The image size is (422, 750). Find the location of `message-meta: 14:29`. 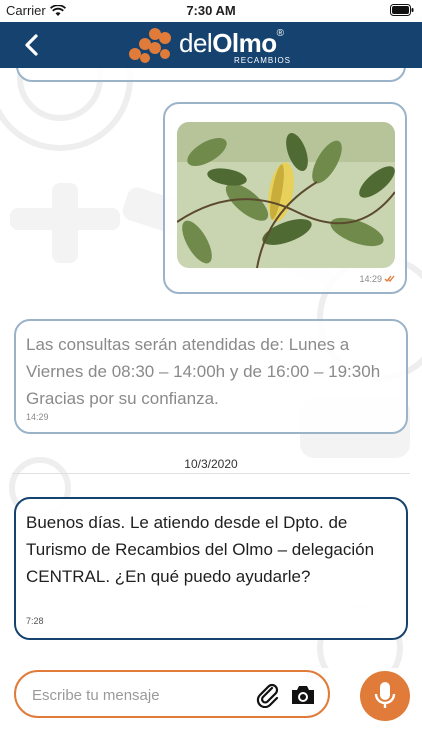

message-meta: 14:29 is located at coordinates (377, 279).